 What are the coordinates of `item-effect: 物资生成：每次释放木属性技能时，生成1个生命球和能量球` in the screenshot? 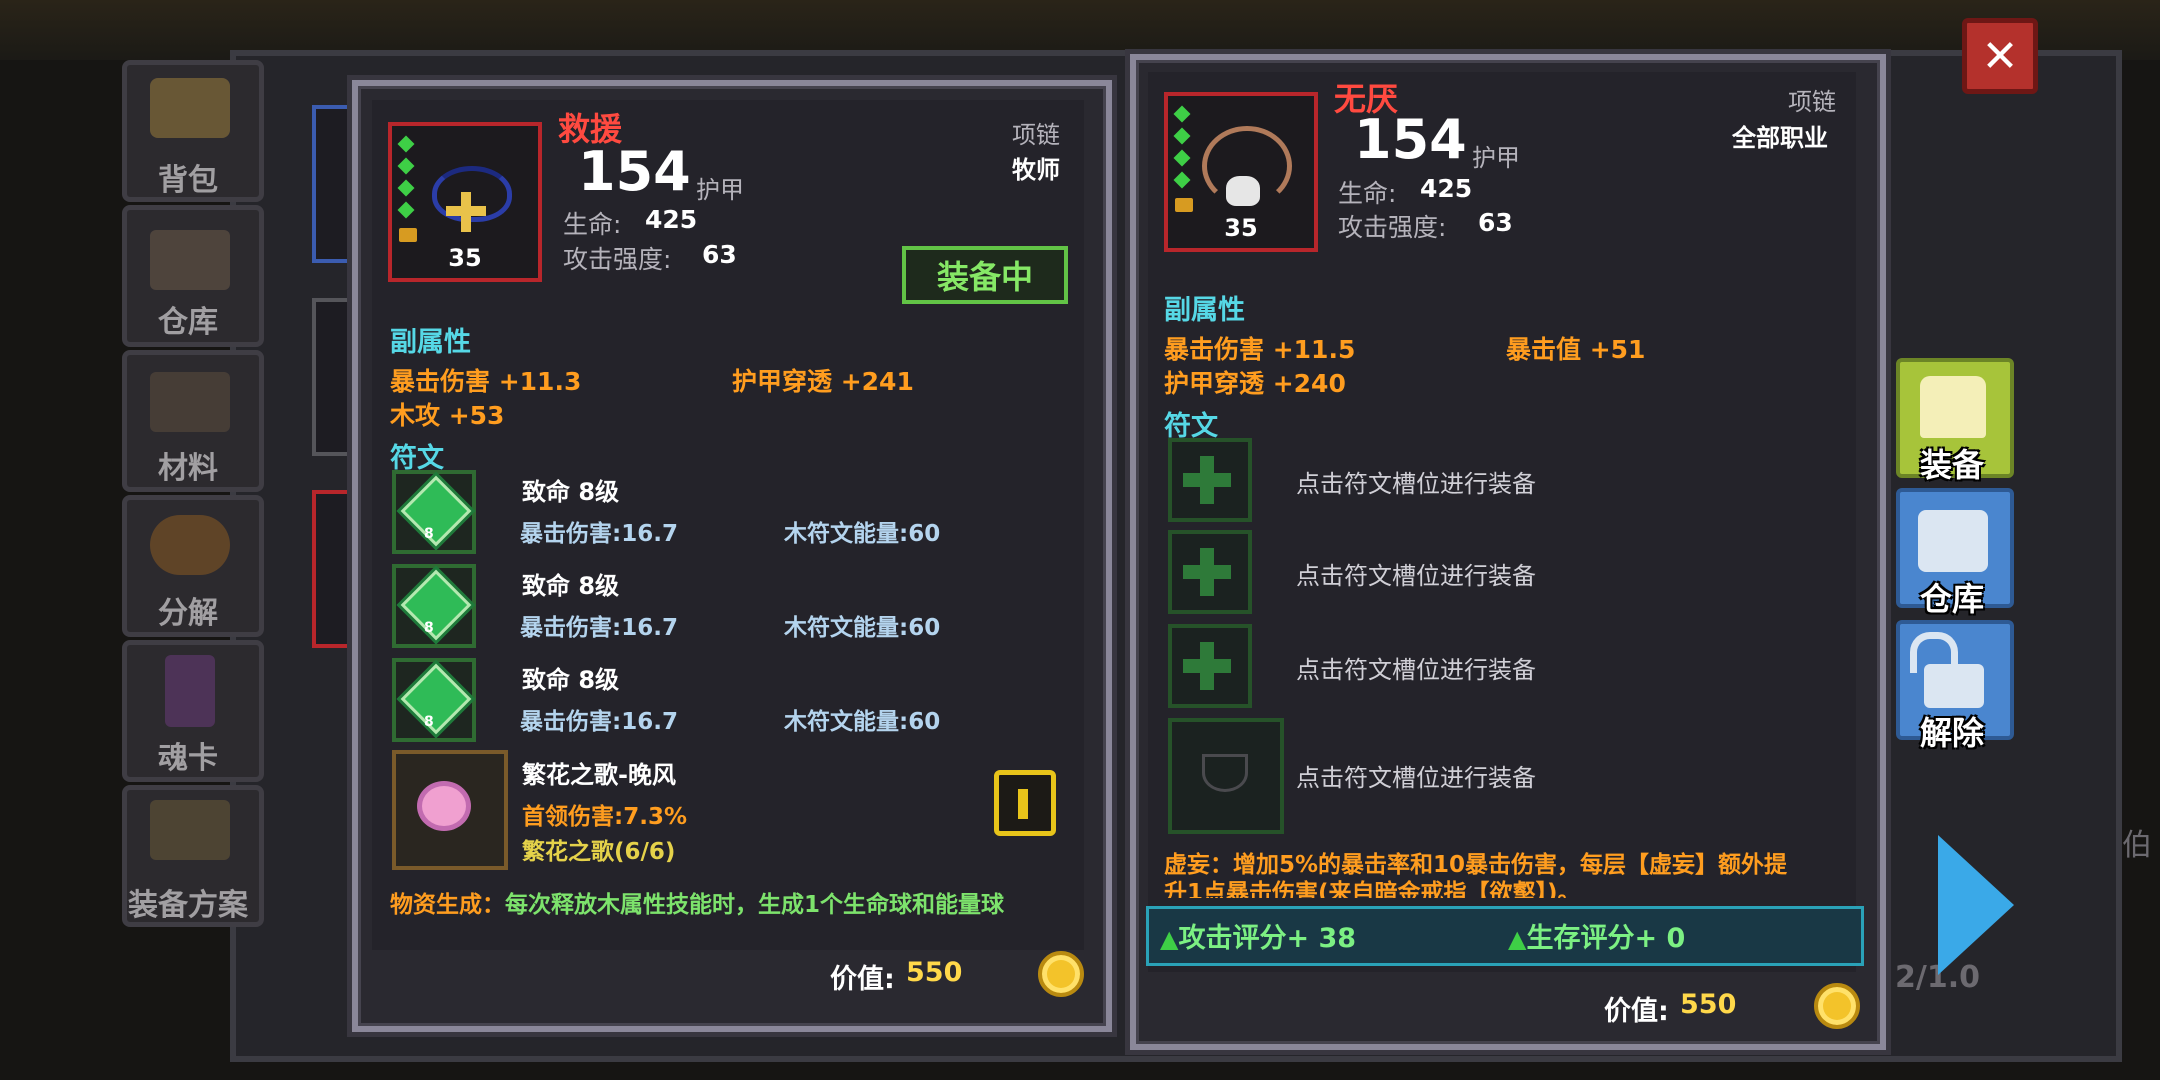 It's located at (735, 902).